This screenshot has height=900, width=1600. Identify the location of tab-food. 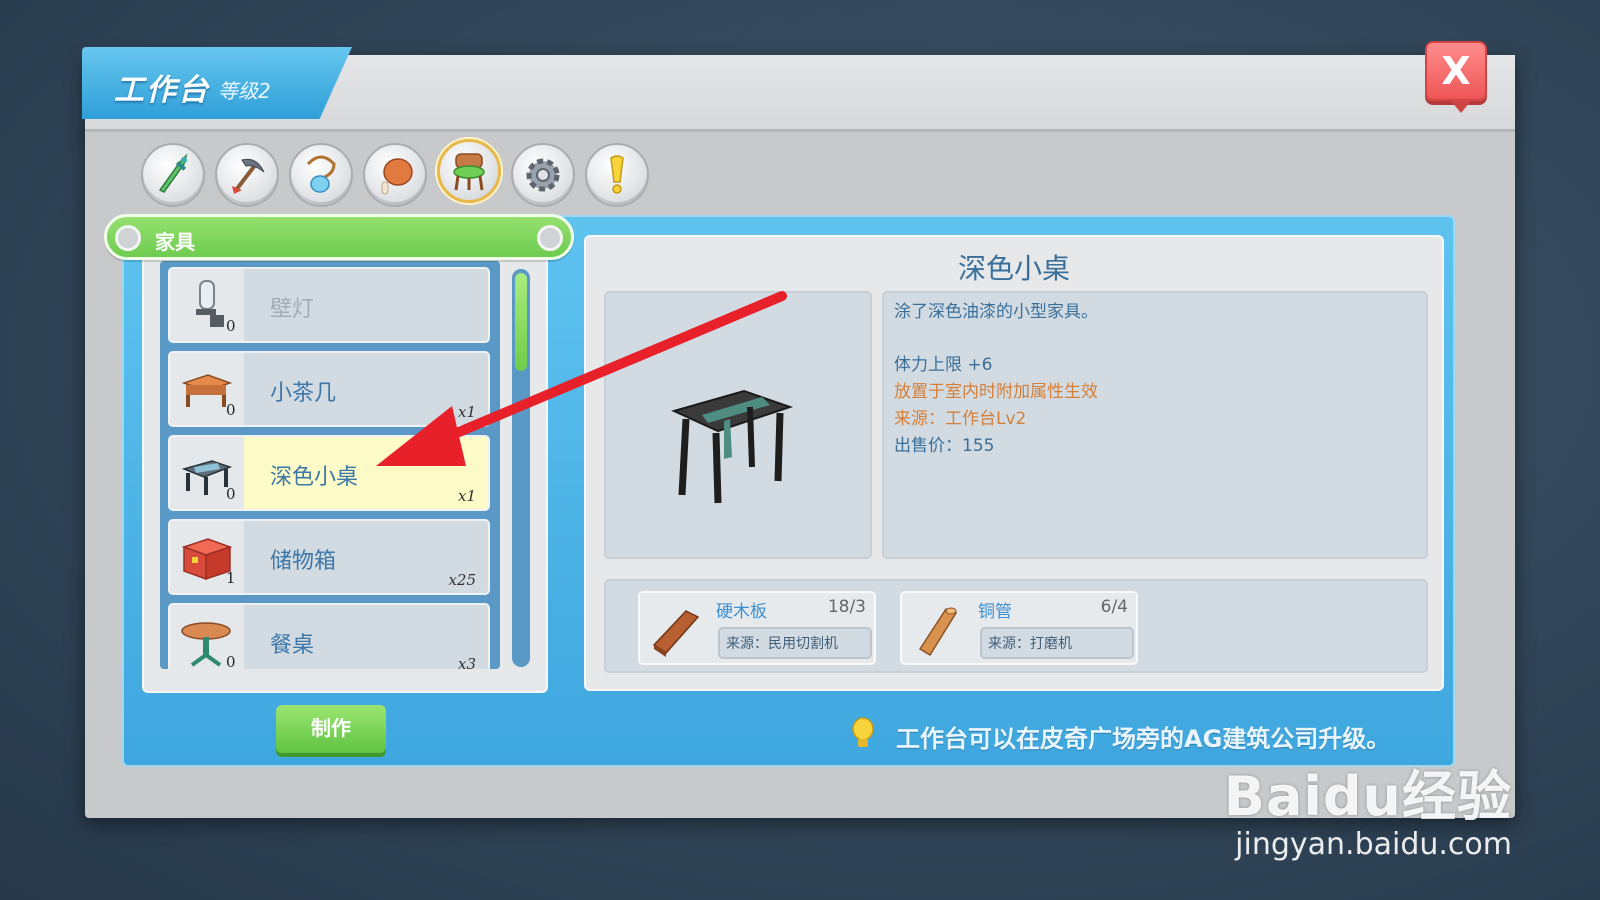
(395, 175).